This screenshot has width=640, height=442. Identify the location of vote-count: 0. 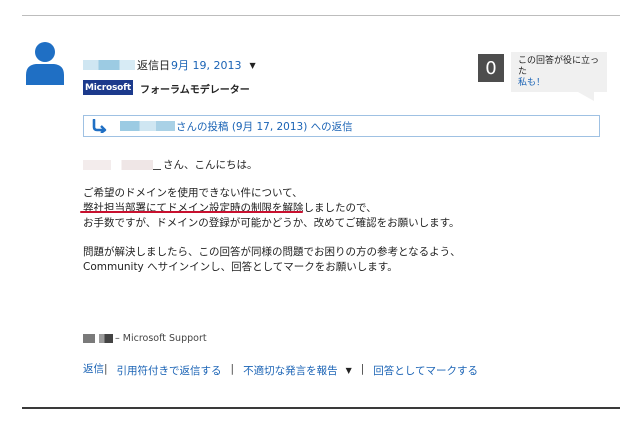
(491, 68).